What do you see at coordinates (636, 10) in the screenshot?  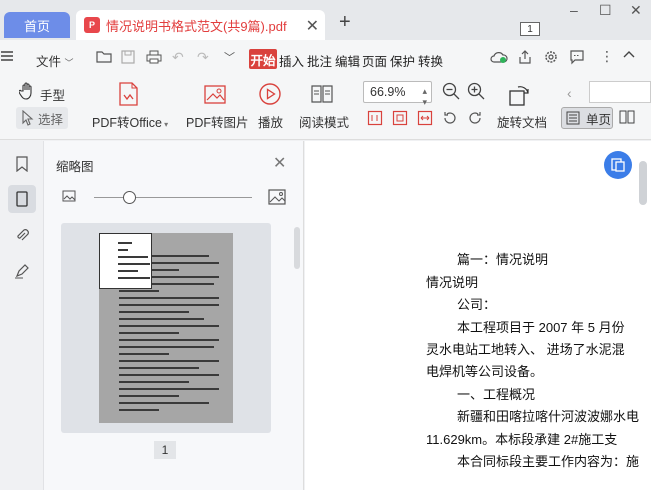 I see `close-window-icon: ✕` at bounding box center [636, 10].